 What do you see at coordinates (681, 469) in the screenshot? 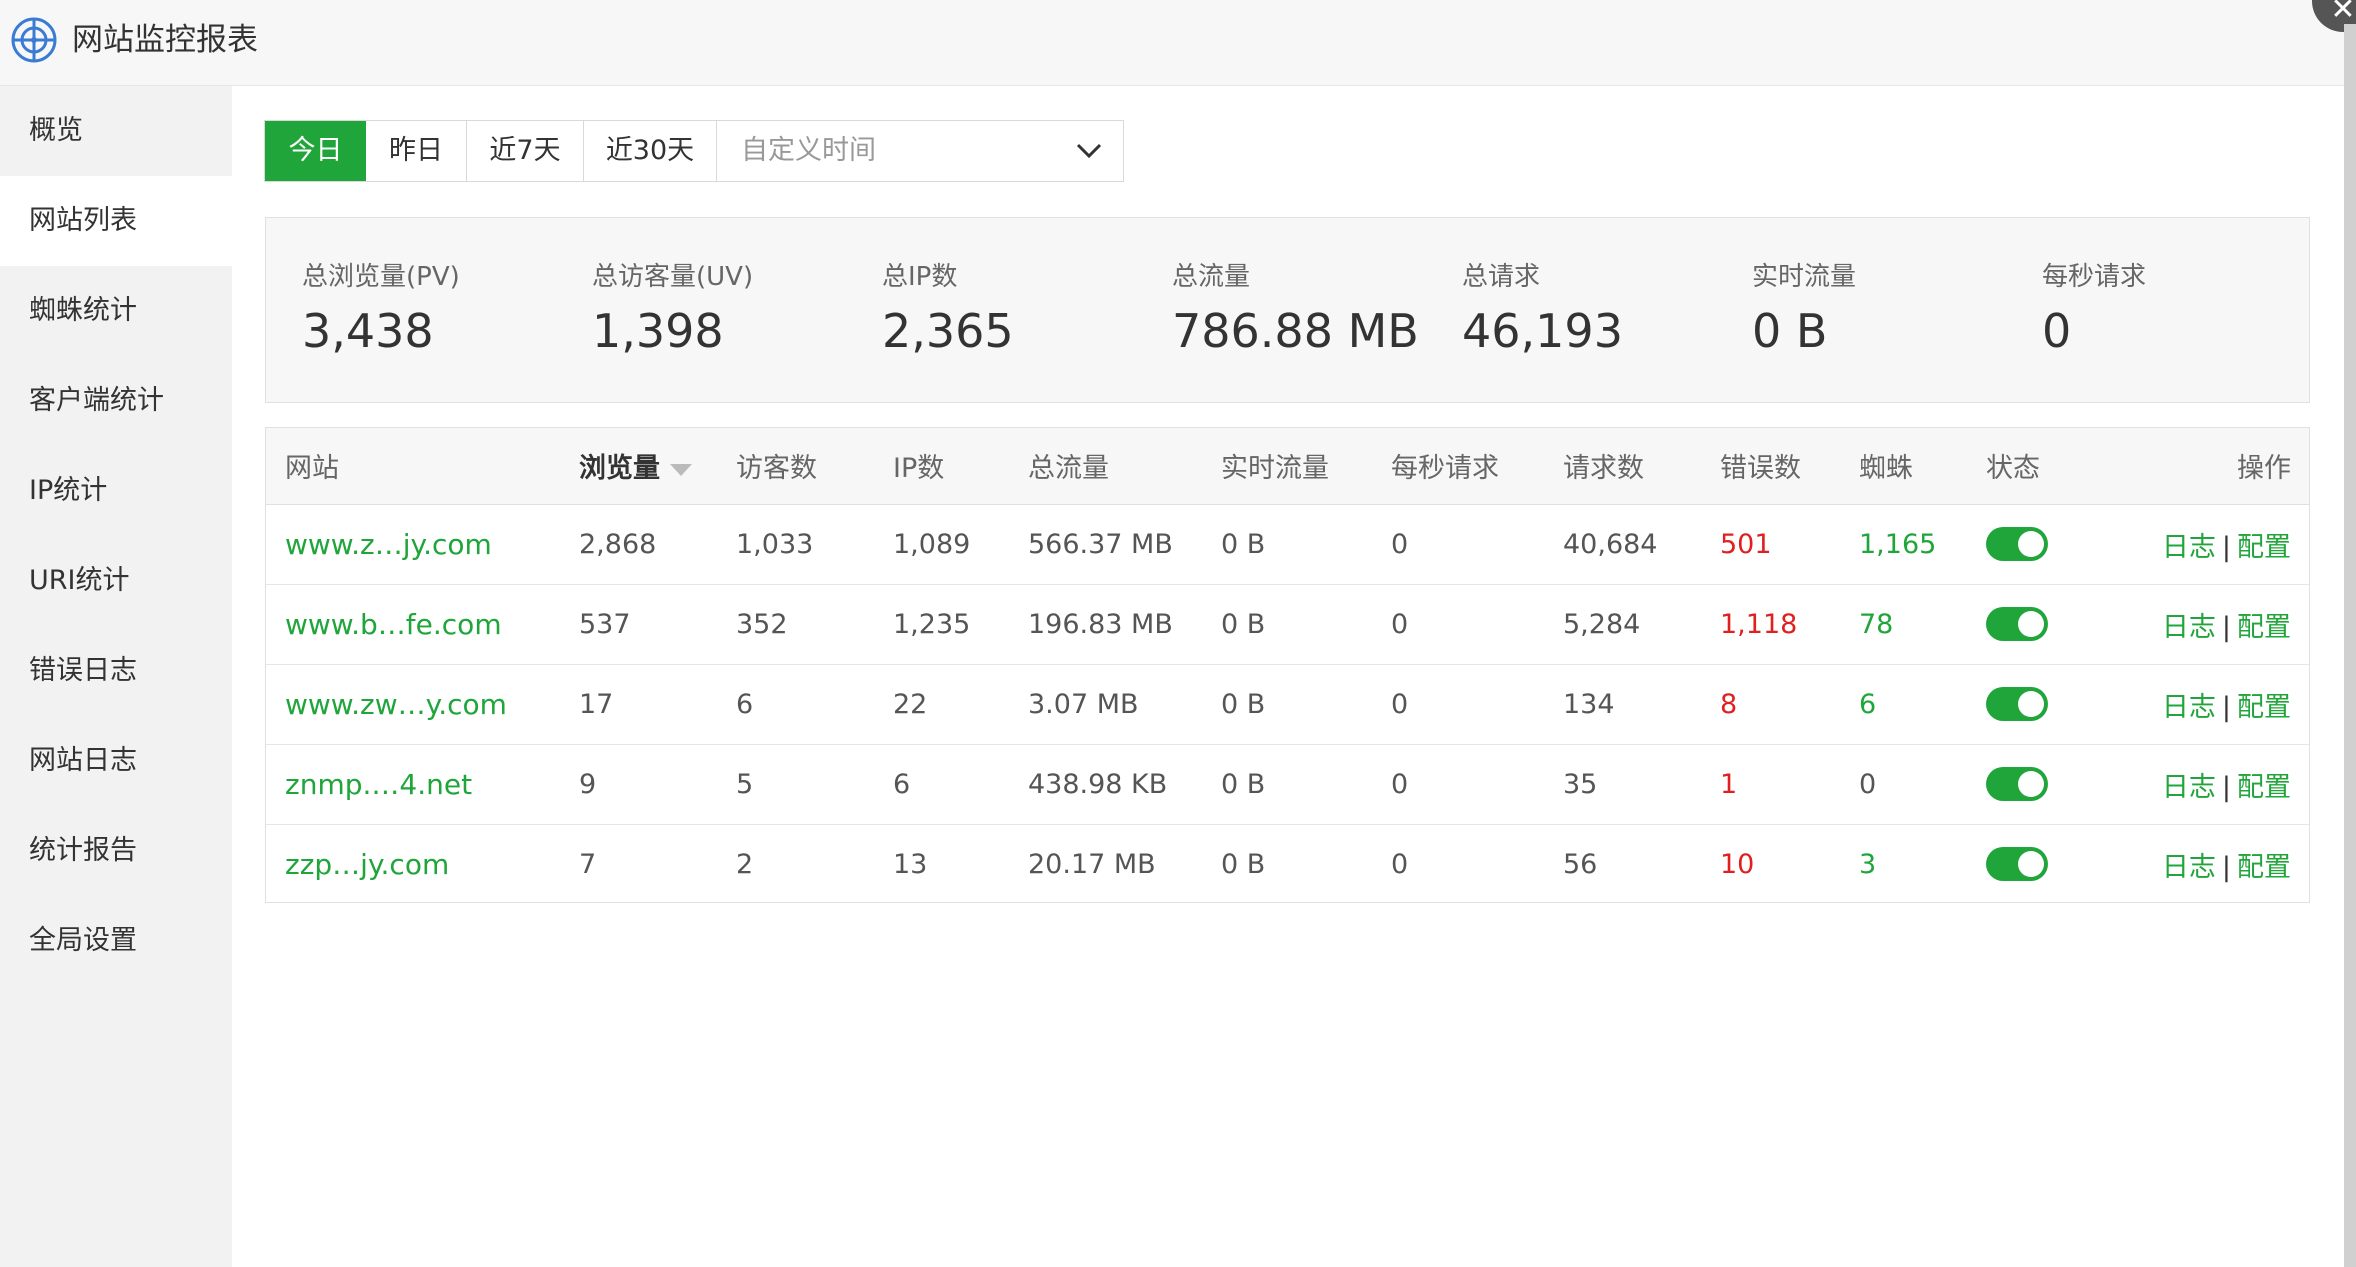
I see `sort-down-icon` at bounding box center [681, 469].